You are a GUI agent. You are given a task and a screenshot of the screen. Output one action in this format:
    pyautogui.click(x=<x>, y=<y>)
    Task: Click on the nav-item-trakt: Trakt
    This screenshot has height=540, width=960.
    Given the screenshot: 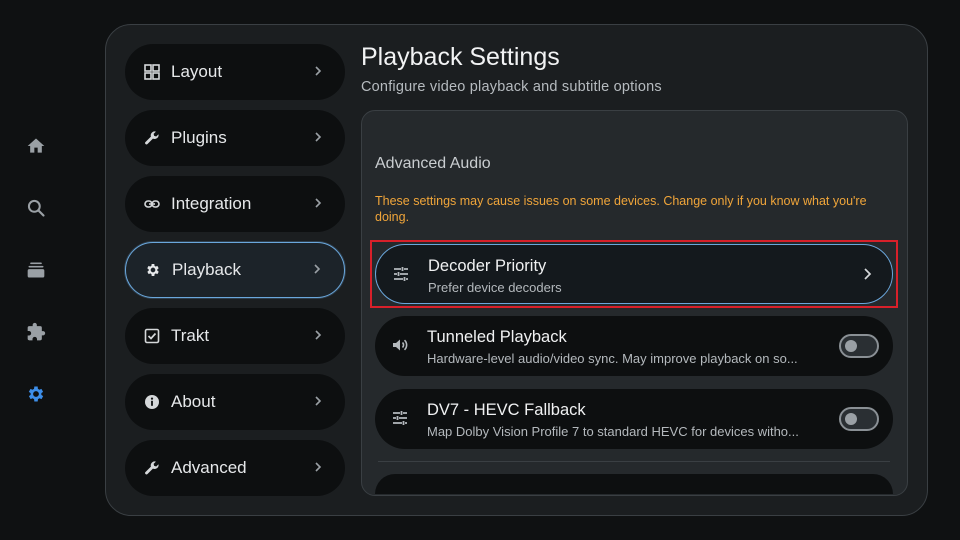 What is the action you would take?
    pyautogui.click(x=235, y=336)
    